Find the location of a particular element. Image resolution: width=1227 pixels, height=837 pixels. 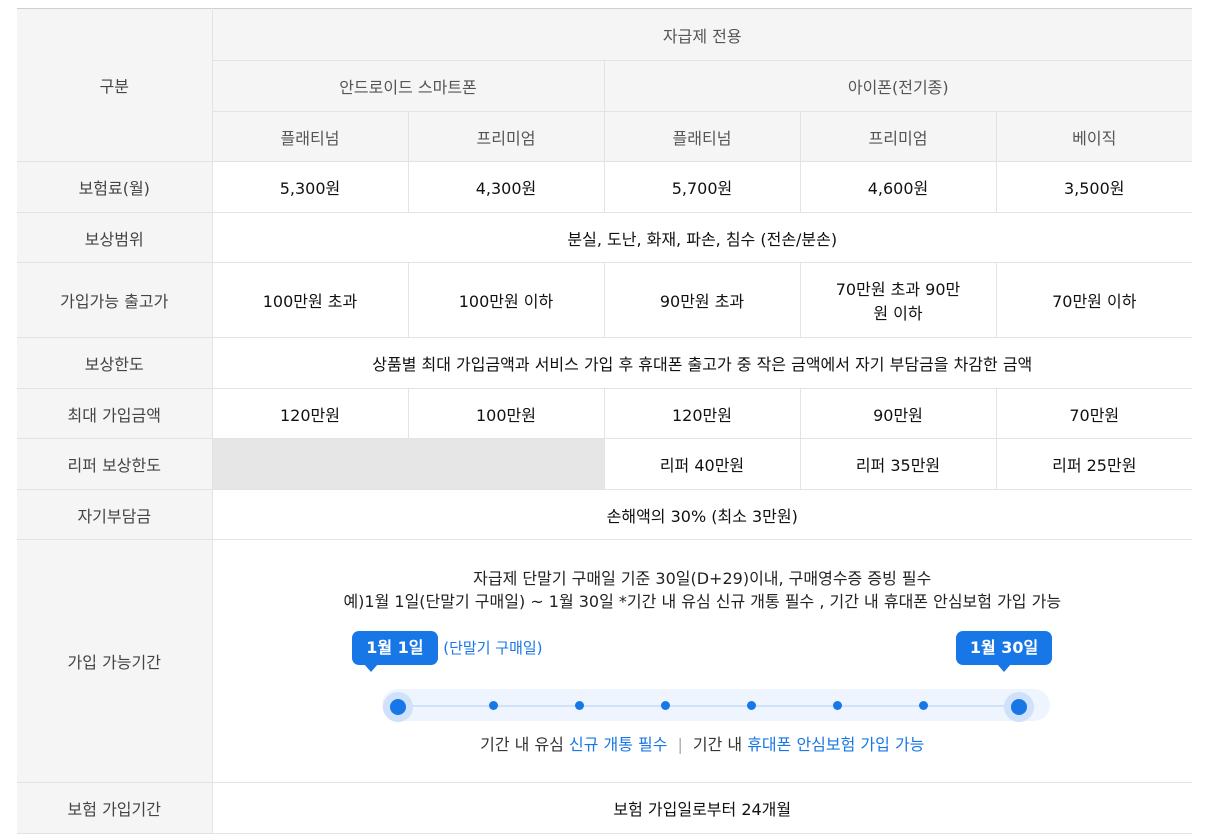

price-cell: 90만원 초과 is located at coordinates (702, 300).